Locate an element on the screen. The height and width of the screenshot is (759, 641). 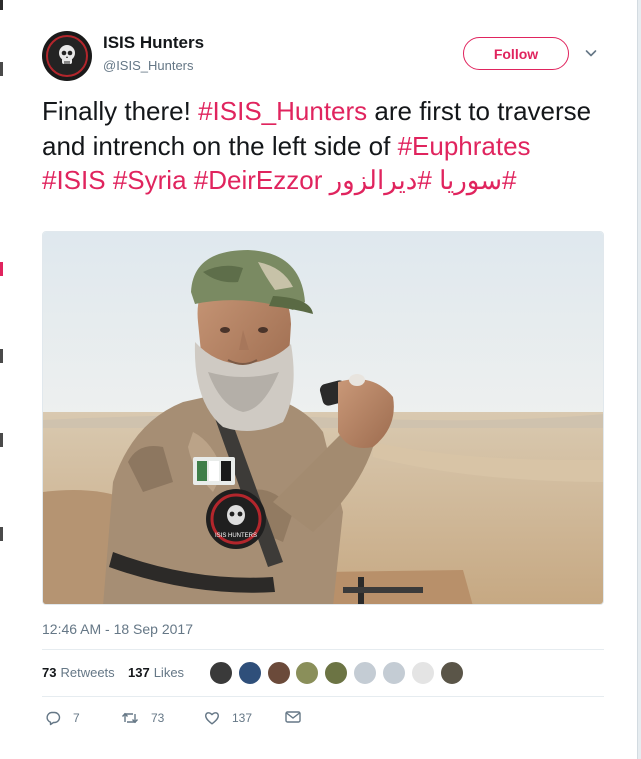
hashtag-link: #ISIS is located at coordinates (74, 180).